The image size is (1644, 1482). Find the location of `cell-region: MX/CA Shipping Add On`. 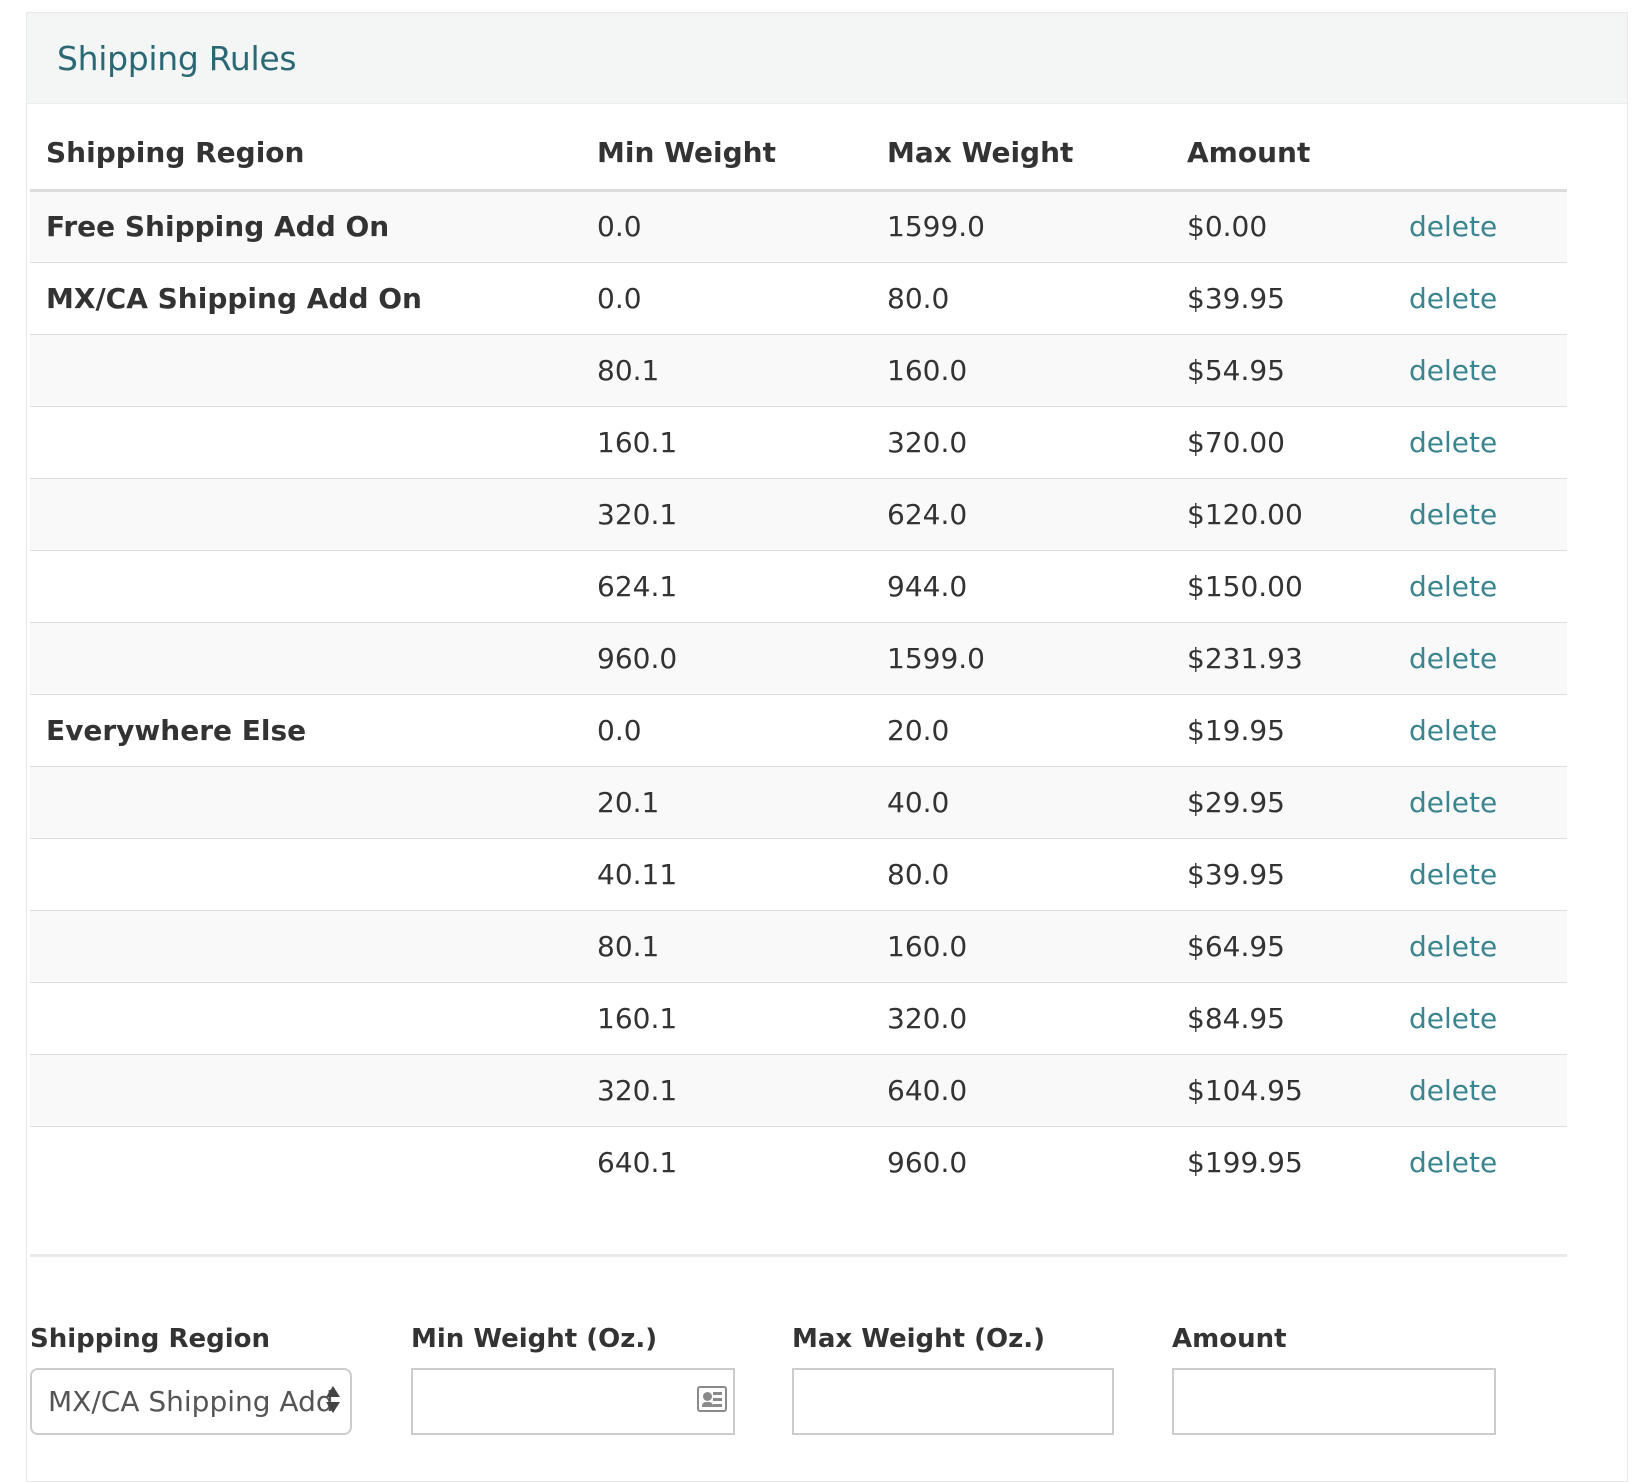

cell-region: MX/CA Shipping Add On is located at coordinates (305, 298).